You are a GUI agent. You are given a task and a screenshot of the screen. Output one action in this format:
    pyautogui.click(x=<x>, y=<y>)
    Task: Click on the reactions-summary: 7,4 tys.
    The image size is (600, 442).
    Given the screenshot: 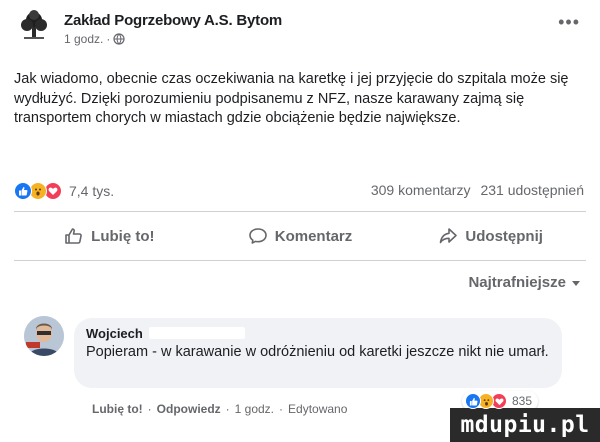 What is the action you would take?
    pyautogui.click(x=64, y=191)
    